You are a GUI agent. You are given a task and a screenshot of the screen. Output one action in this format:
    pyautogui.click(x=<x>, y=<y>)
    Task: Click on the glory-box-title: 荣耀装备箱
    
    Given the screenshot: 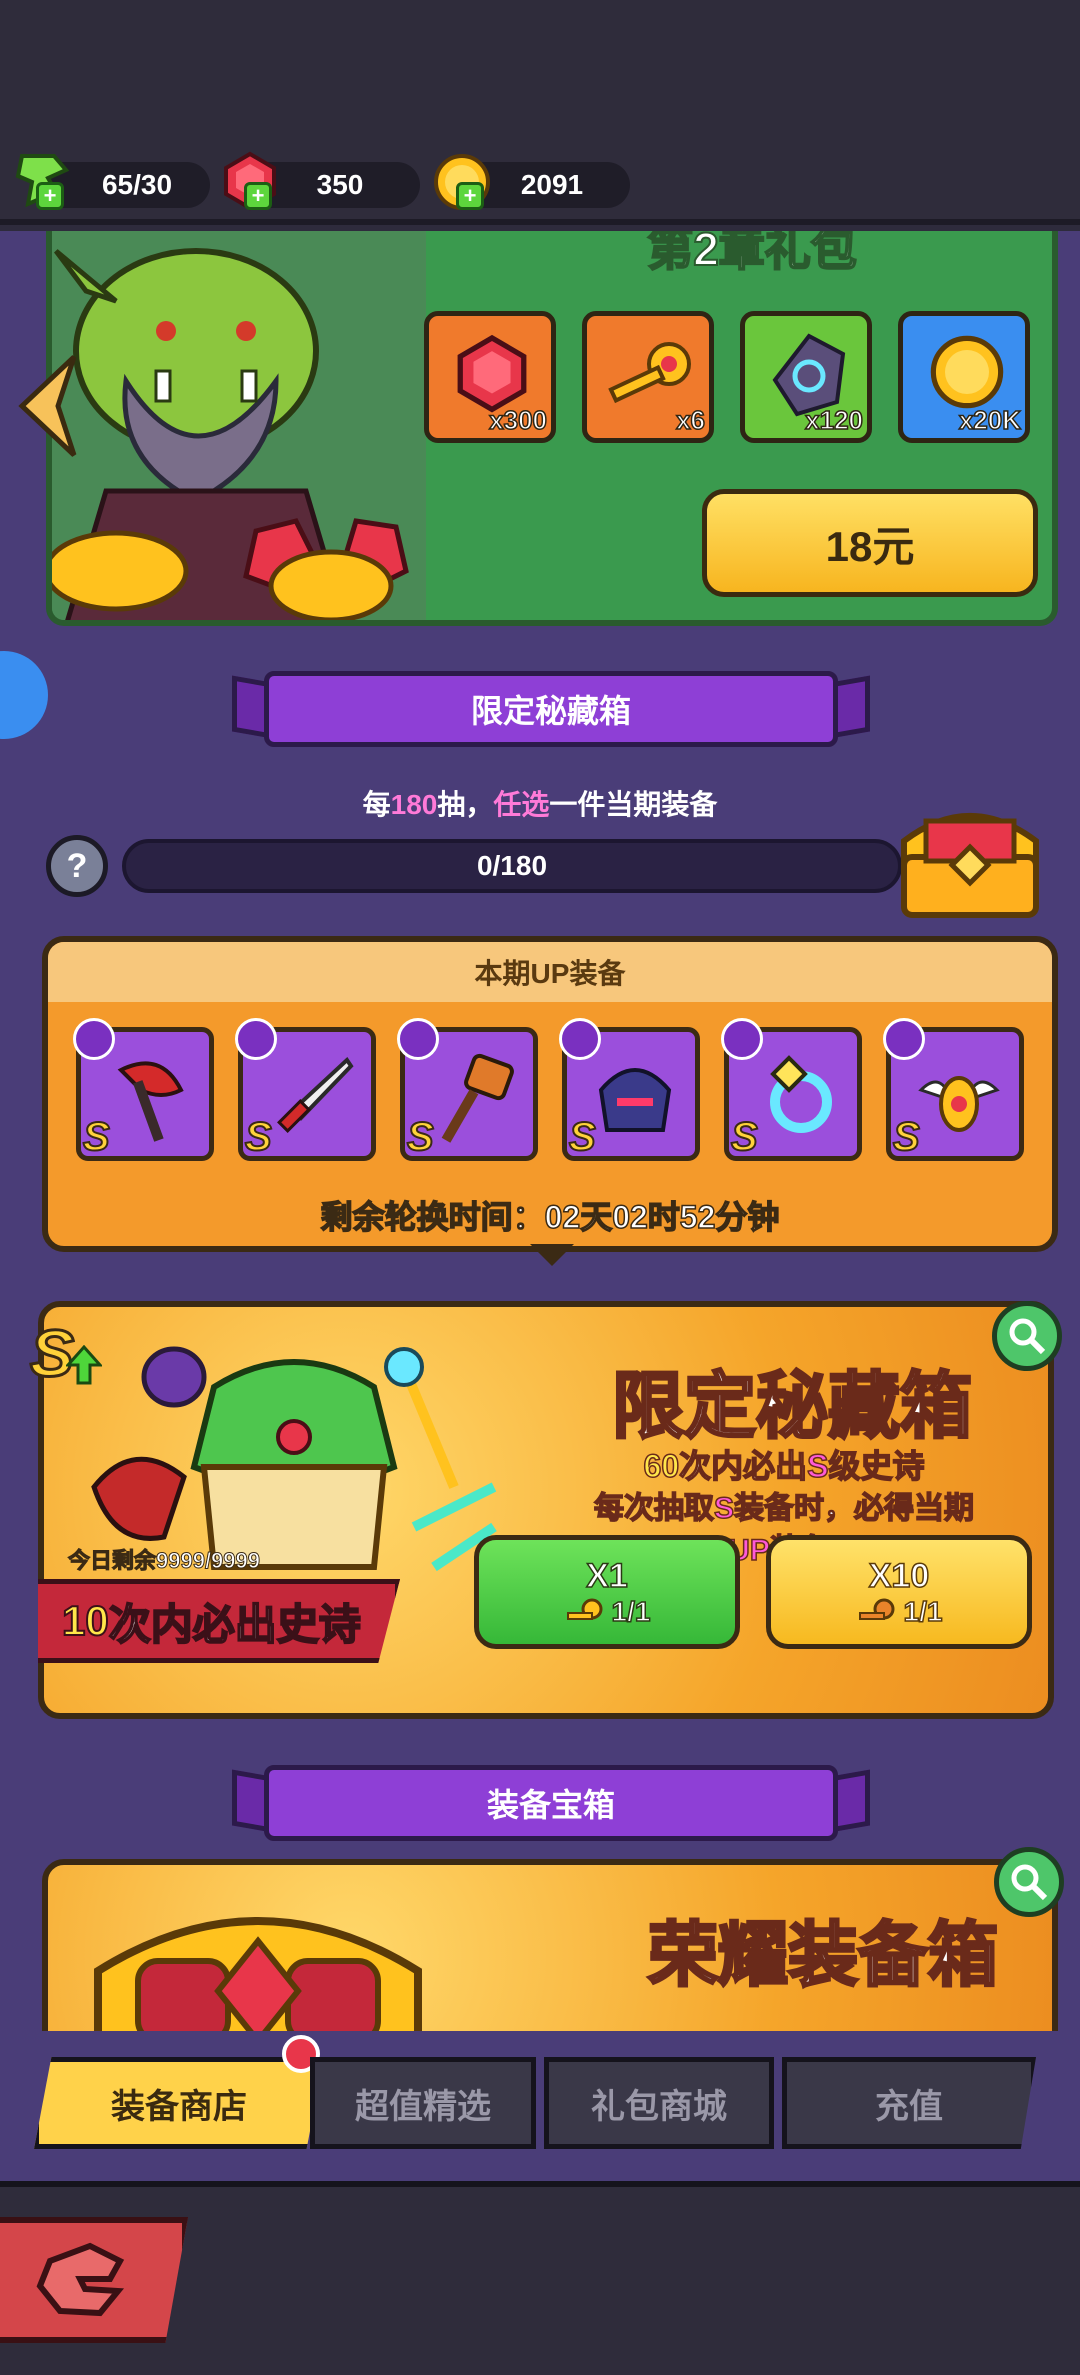 What is the action you would take?
    pyautogui.click(x=823, y=1955)
    